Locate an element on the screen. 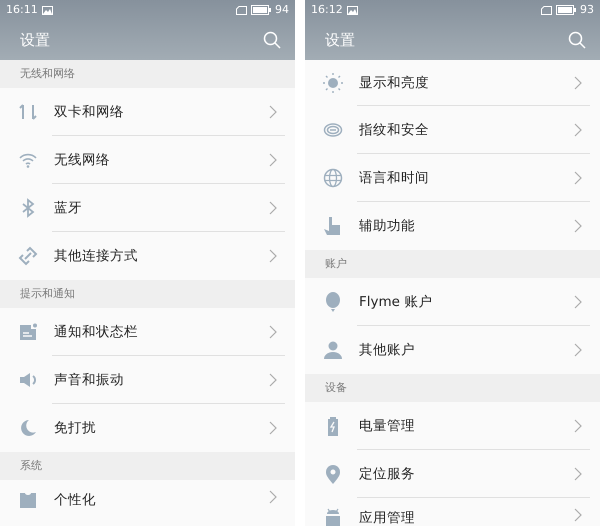  settings-row: 辅助功能 is located at coordinates (452, 226).